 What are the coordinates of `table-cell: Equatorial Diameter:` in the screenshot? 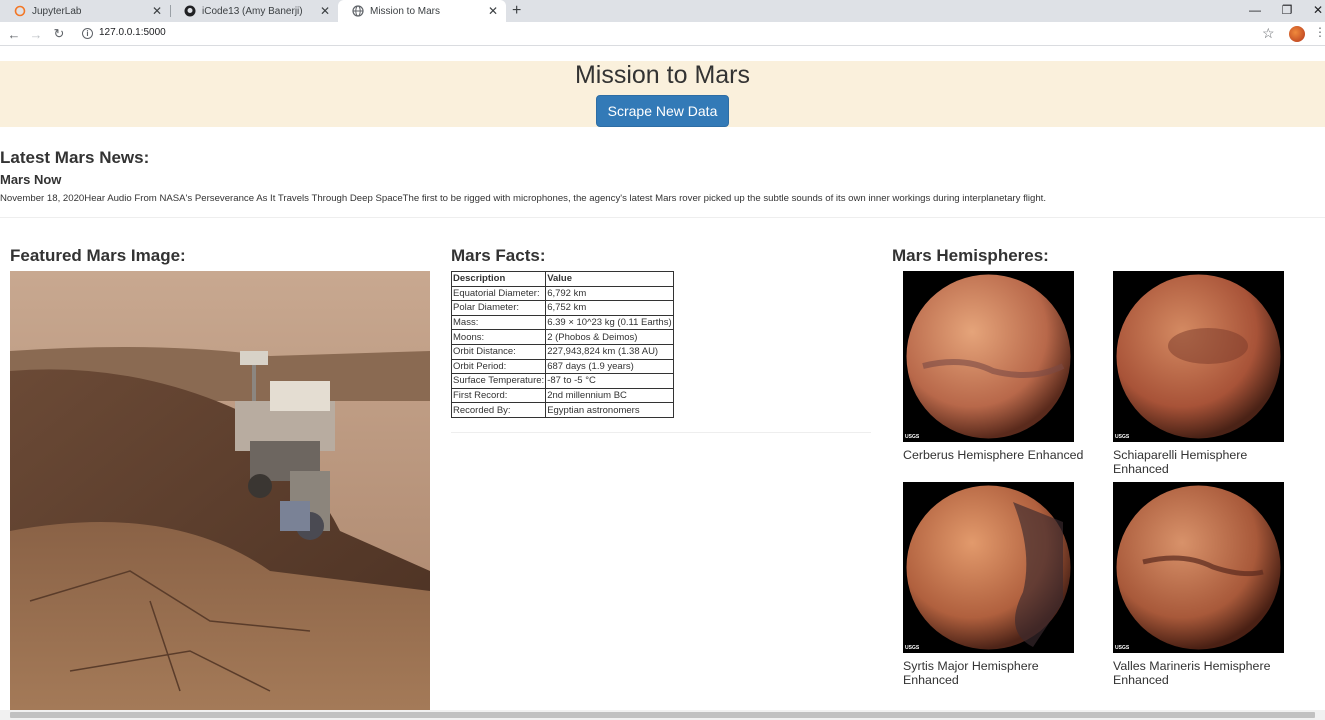 It's located at (498, 293).